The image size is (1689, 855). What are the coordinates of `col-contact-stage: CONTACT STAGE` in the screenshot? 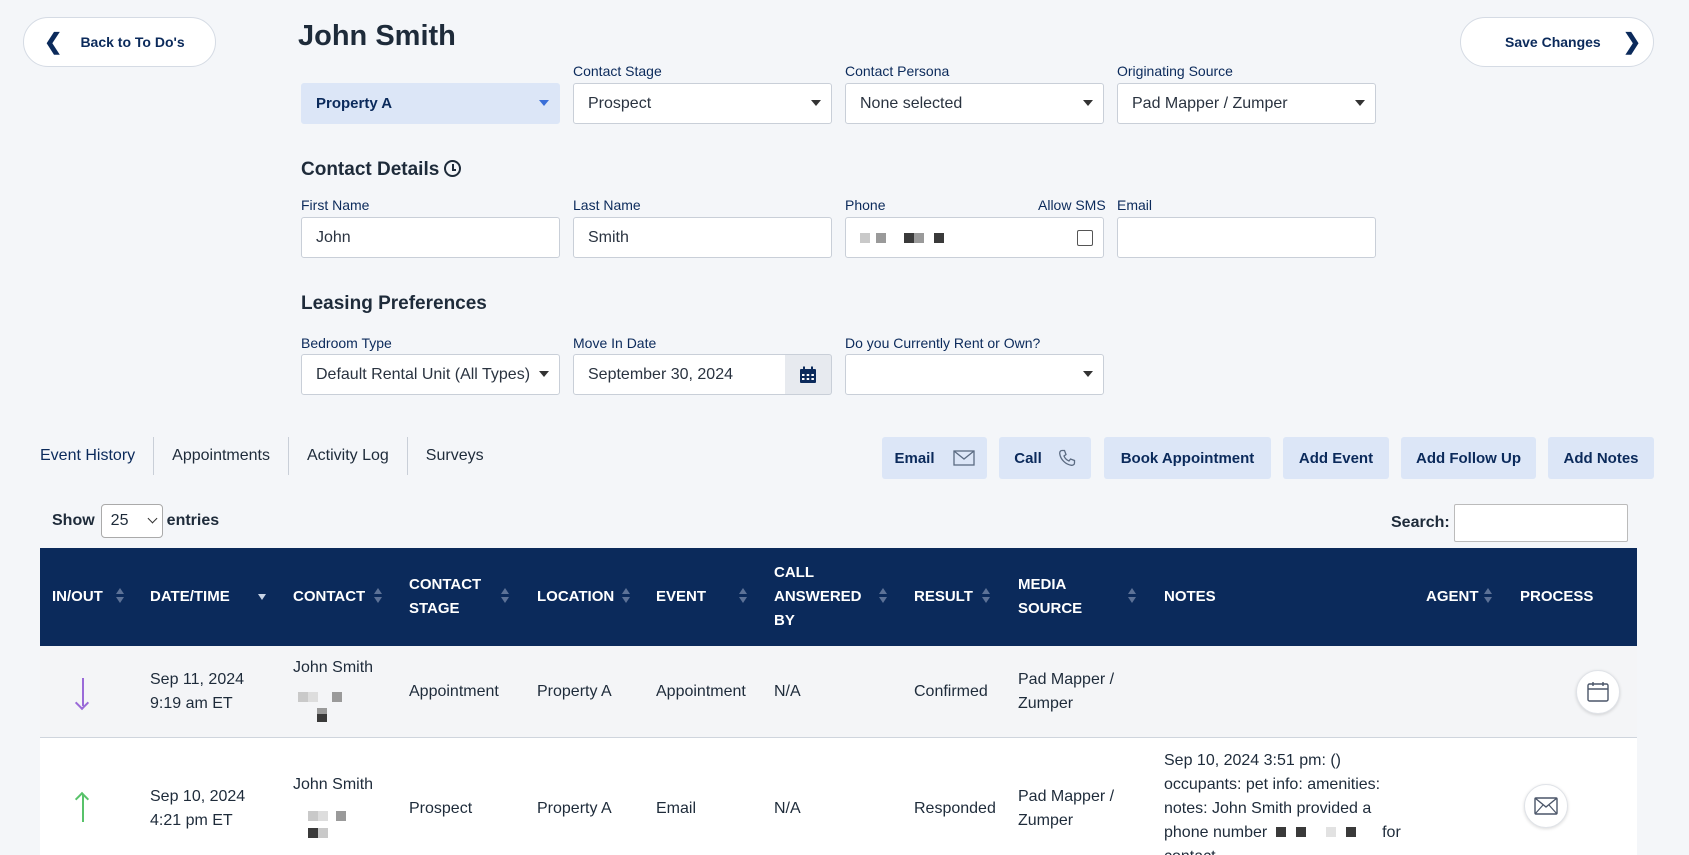 It's located at (449, 597).